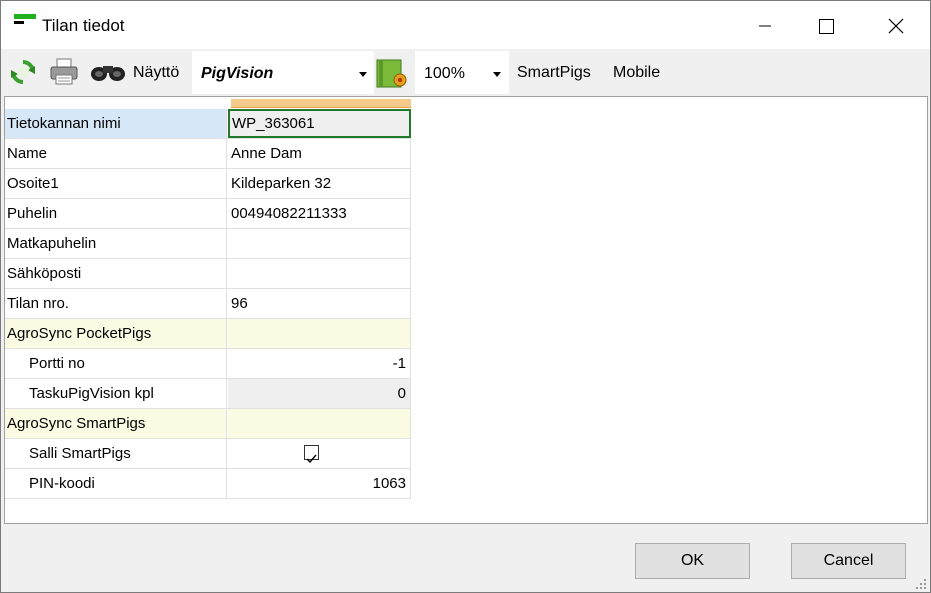  I want to click on close-button, so click(896, 25).